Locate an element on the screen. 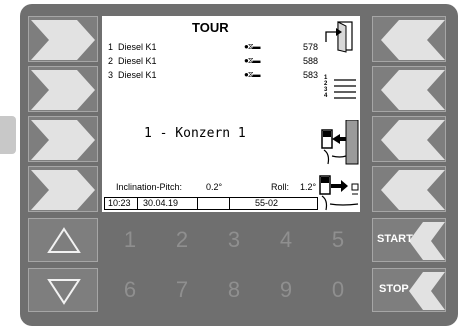 The image size is (462, 330). down-button is located at coordinates (63, 290).